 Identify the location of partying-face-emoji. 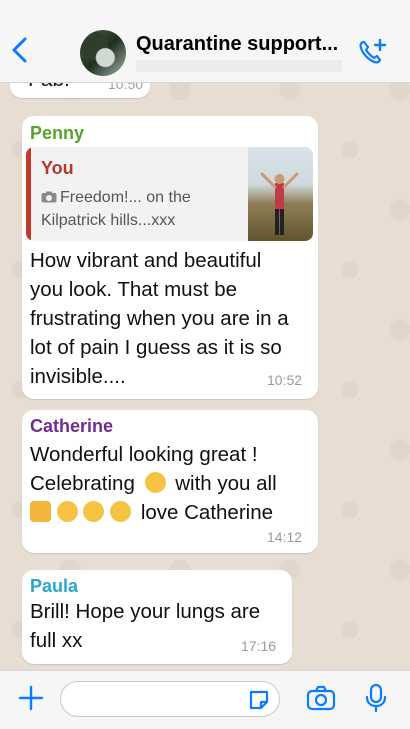
(155, 482).